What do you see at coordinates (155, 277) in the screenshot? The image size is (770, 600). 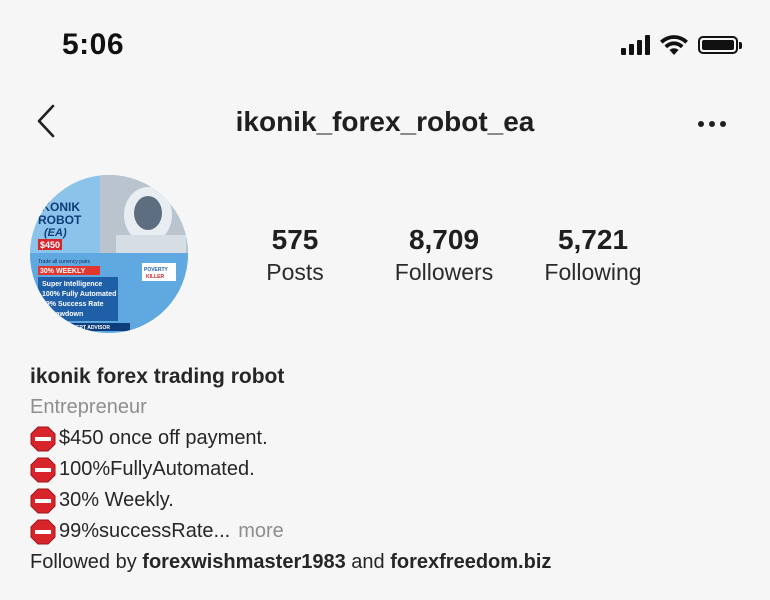 I see `svg-text: KILLER` at bounding box center [155, 277].